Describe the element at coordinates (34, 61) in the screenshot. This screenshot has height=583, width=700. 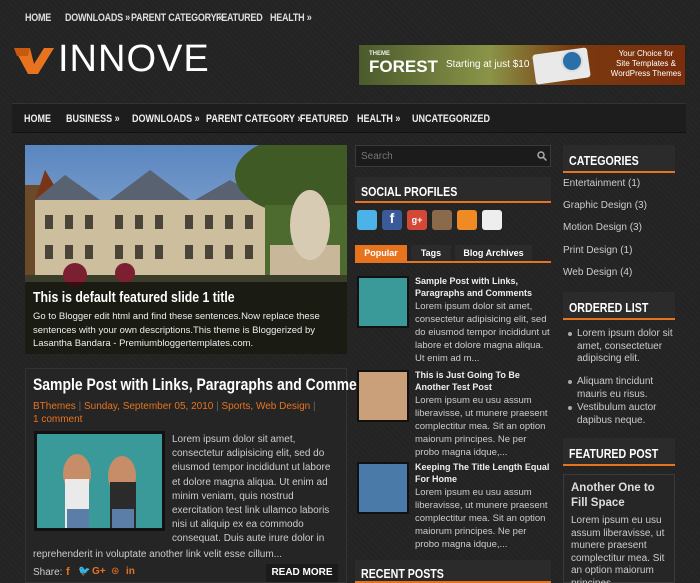
I see `logo-icon` at that location.